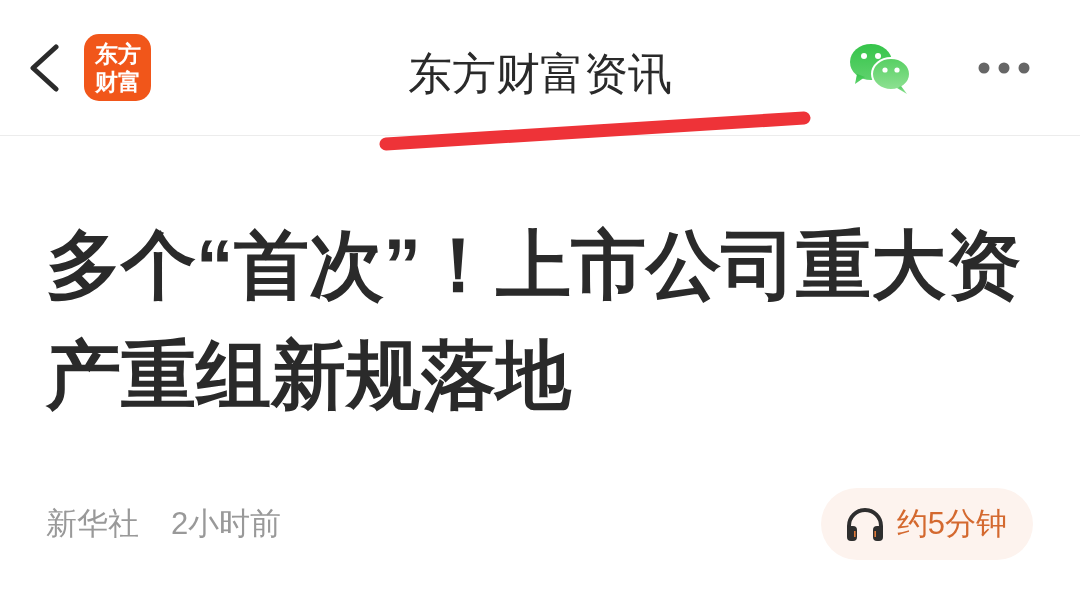  I want to click on page-title: 东方财富资讯, so click(540, 73).